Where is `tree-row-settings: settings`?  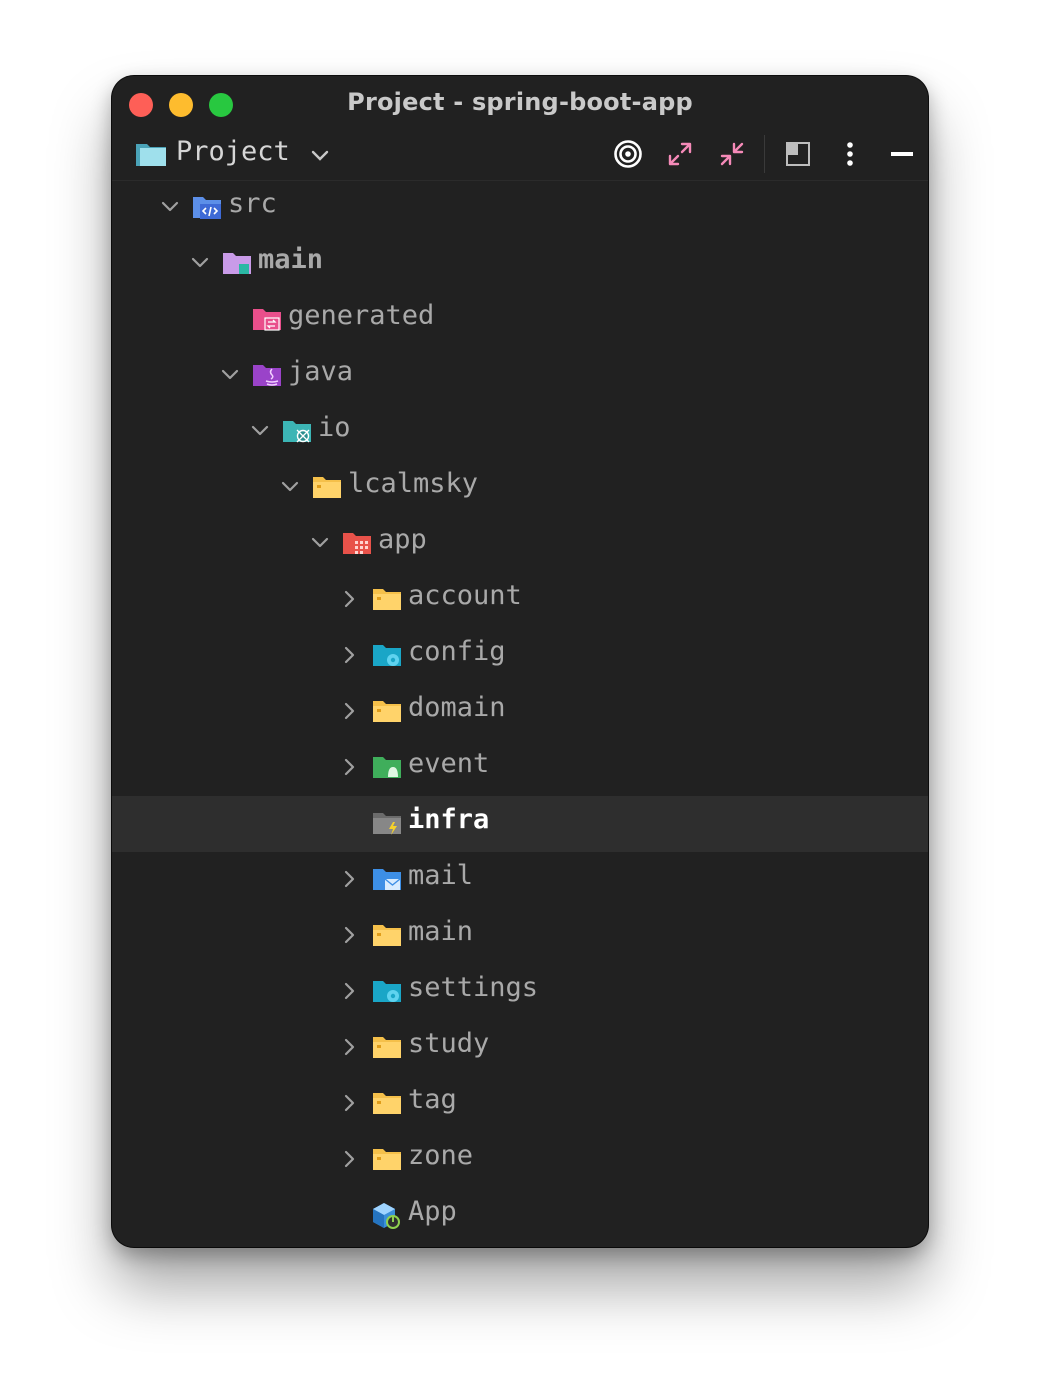
tree-row-settings: settings is located at coordinates (520, 992).